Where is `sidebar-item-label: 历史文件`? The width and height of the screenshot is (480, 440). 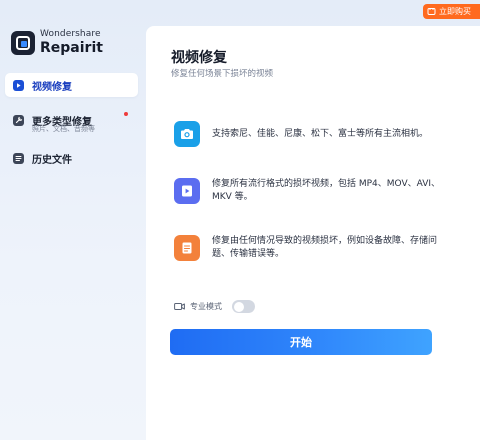 sidebar-item-label: 历史文件 is located at coordinates (52, 160).